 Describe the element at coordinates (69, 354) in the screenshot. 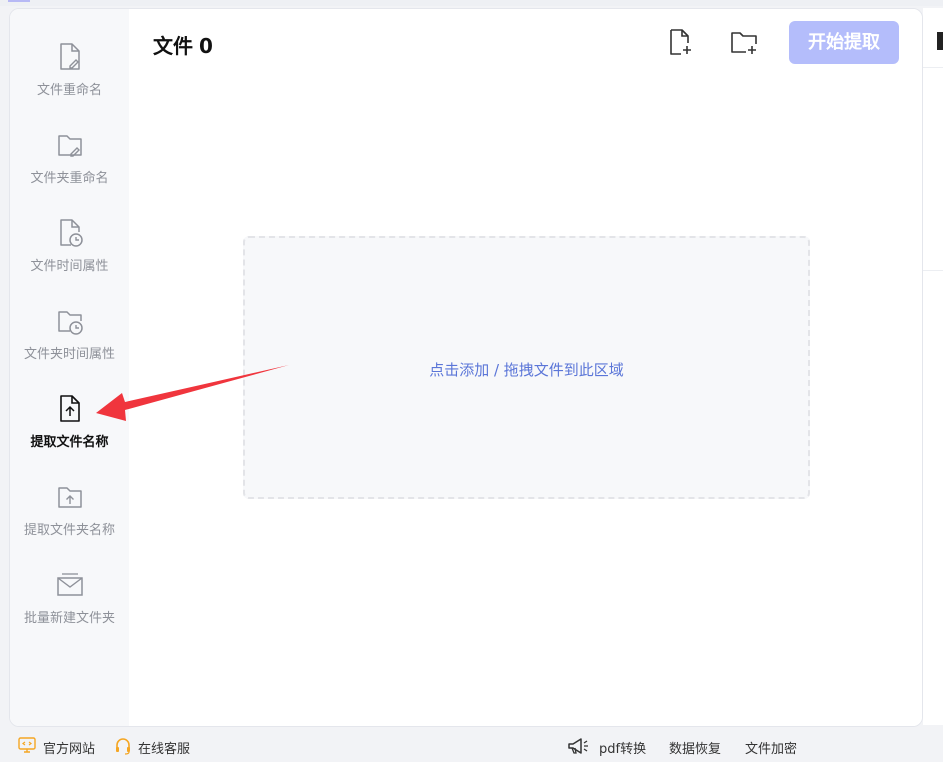

I see `sidebar-item-label: 文件夹时间属性` at that location.